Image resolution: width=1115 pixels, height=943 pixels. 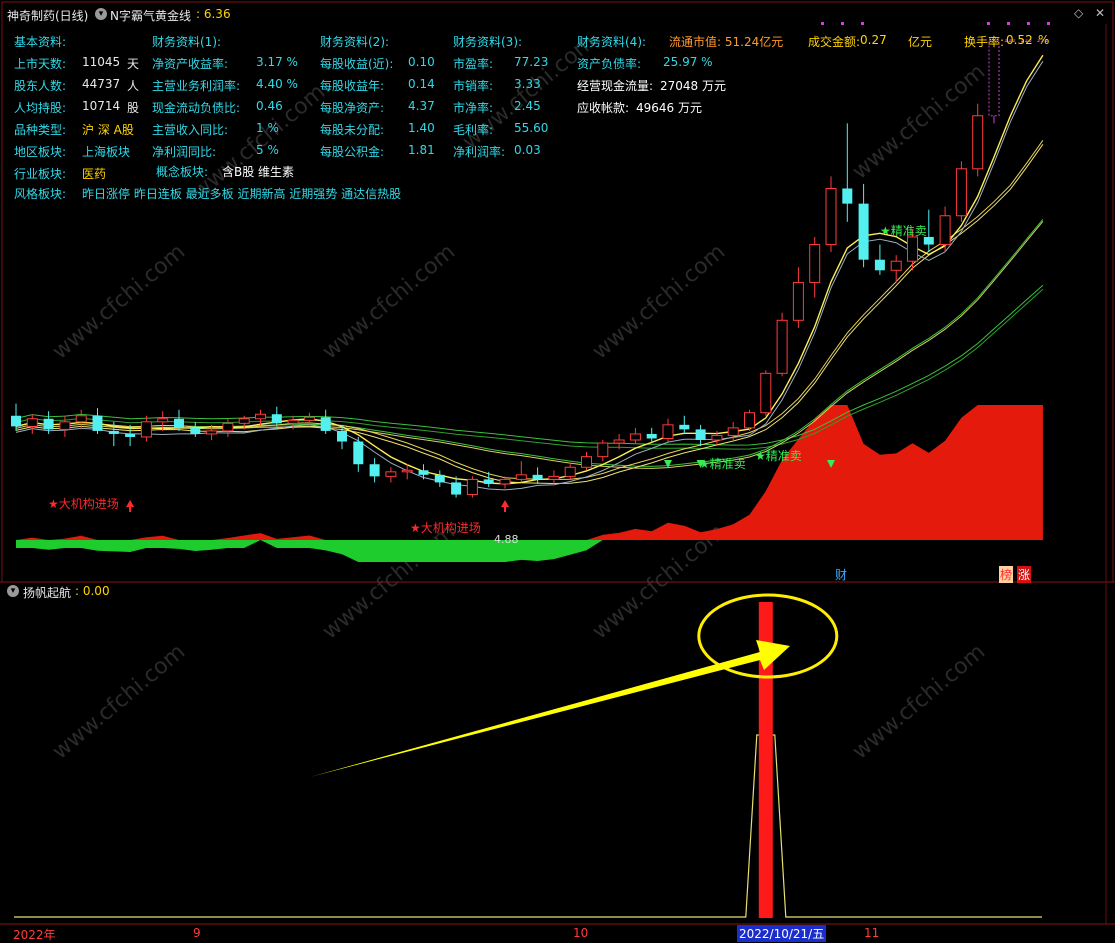 I want to click on badge-zhang: 涨, so click(x=1024, y=574).